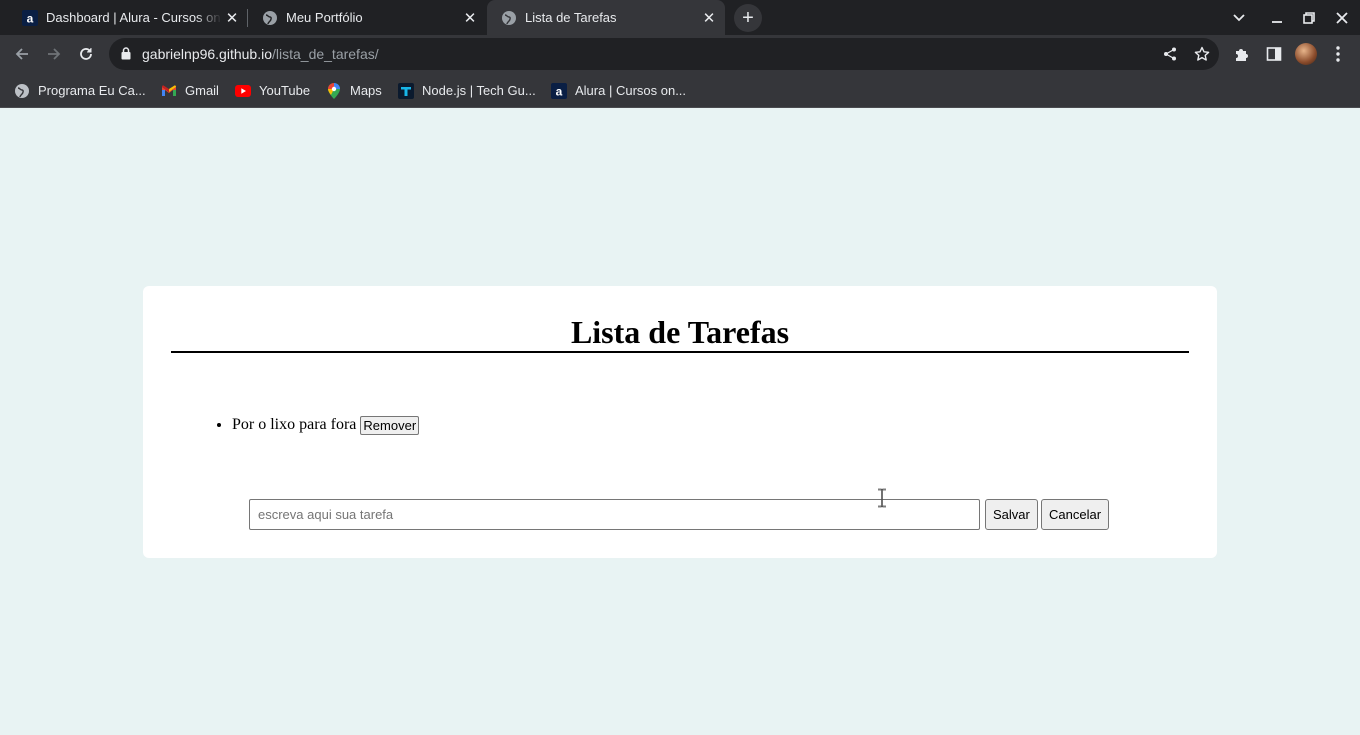 The height and width of the screenshot is (735, 1360). Describe the element at coordinates (748, 18) in the screenshot. I see `new-tab-button: +` at that location.